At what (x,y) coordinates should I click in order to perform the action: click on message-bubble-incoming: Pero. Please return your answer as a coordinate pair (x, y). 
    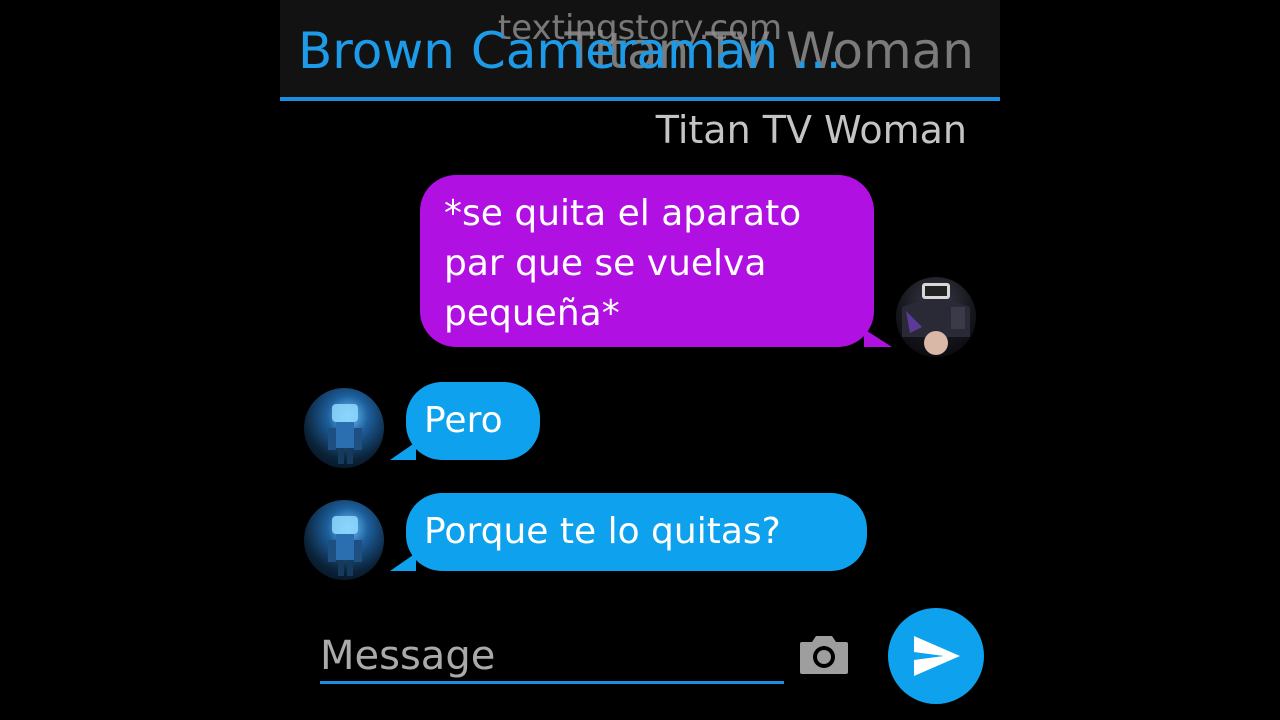
    Looking at the image, I should click on (465, 421).